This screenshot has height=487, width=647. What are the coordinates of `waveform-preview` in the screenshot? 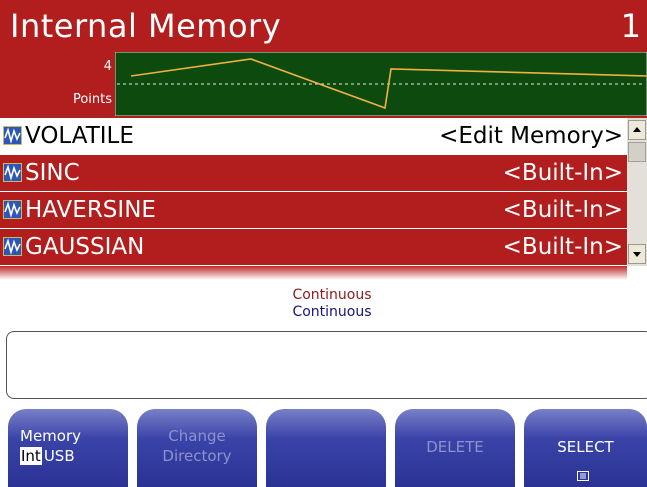 It's located at (381, 84).